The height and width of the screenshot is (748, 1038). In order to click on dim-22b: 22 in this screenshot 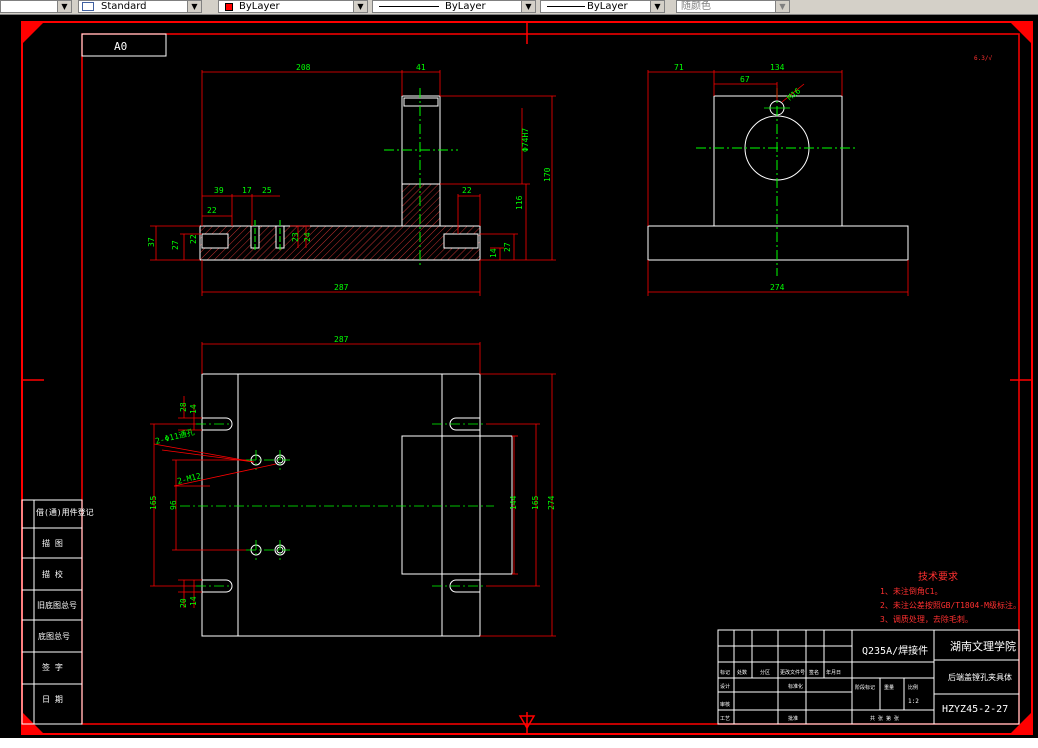, I will do `click(467, 190)`.